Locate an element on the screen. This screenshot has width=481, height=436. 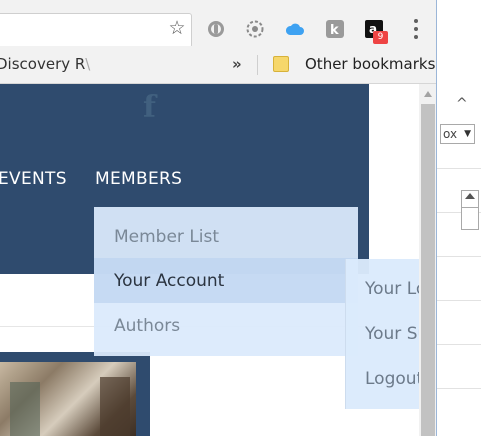
side-panel-select: ox ▼ is located at coordinates (457, 134).